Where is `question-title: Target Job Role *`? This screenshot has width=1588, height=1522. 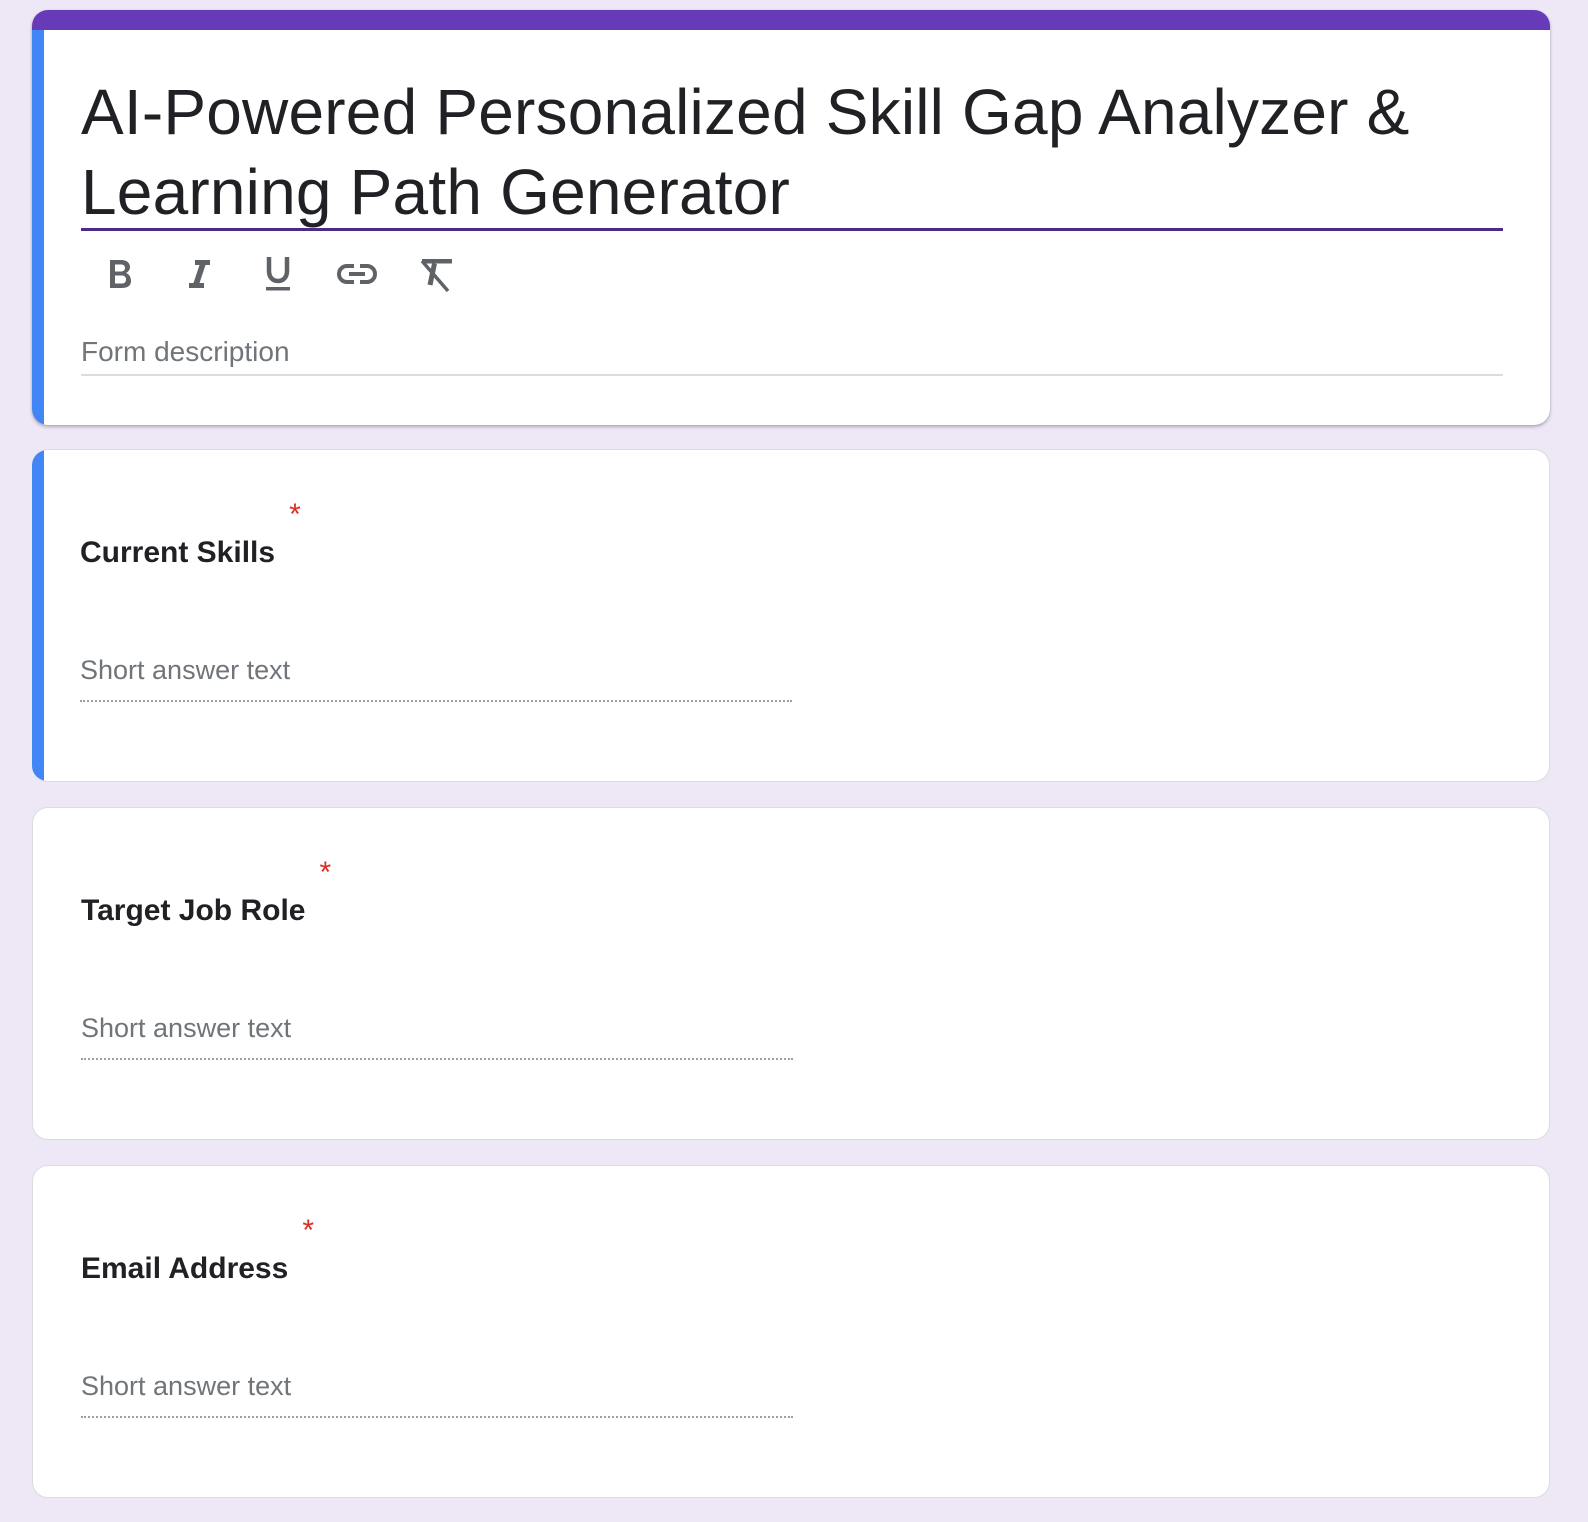
question-title: Target Job Role * is located at coordinates (206, 893).